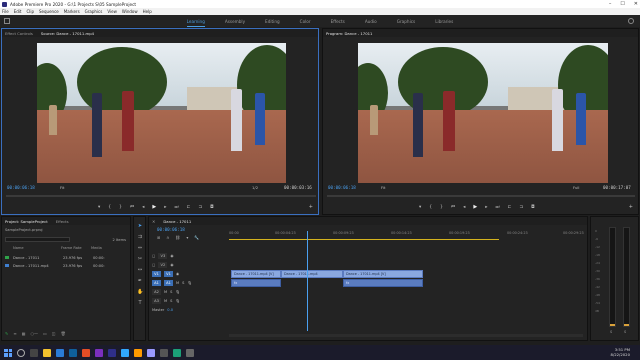 The image size is (640, 360). I want to click on project-item: Dance - 17011.mp4 23.976 fps 00:00:, so click(66, 265).